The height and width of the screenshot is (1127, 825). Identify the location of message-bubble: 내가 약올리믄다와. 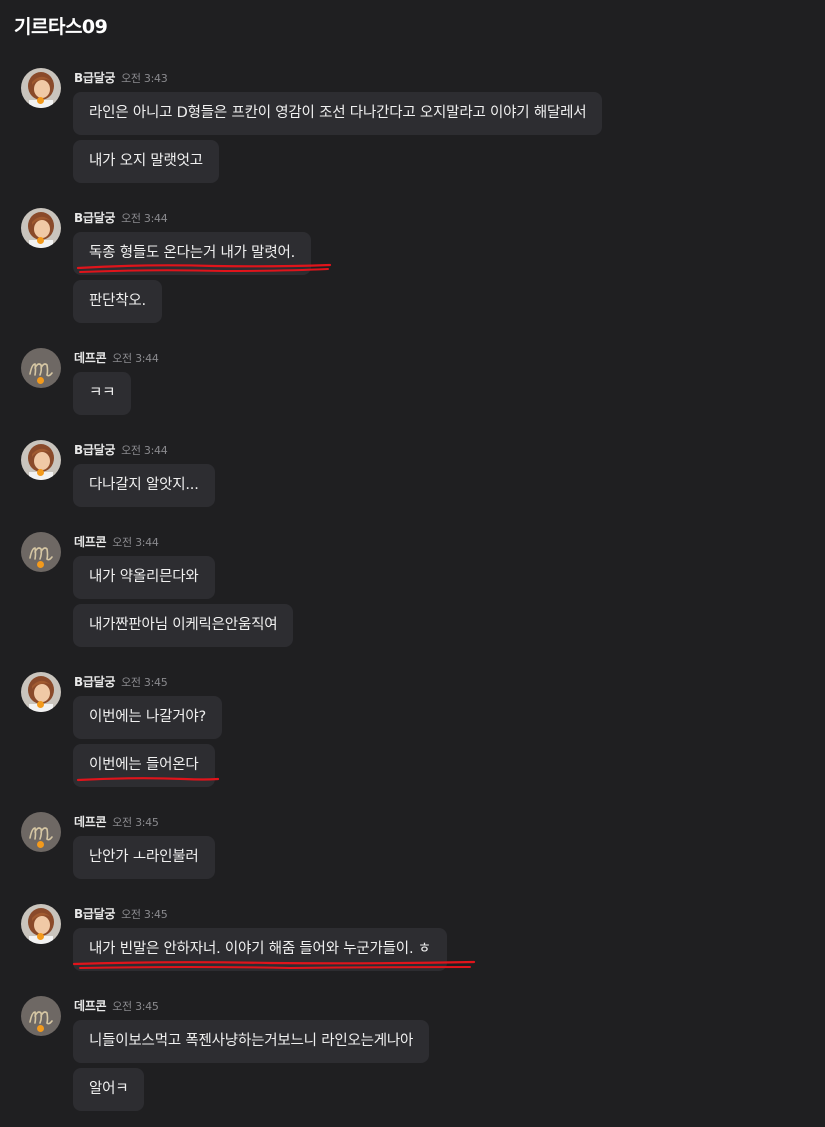
(144, 577).